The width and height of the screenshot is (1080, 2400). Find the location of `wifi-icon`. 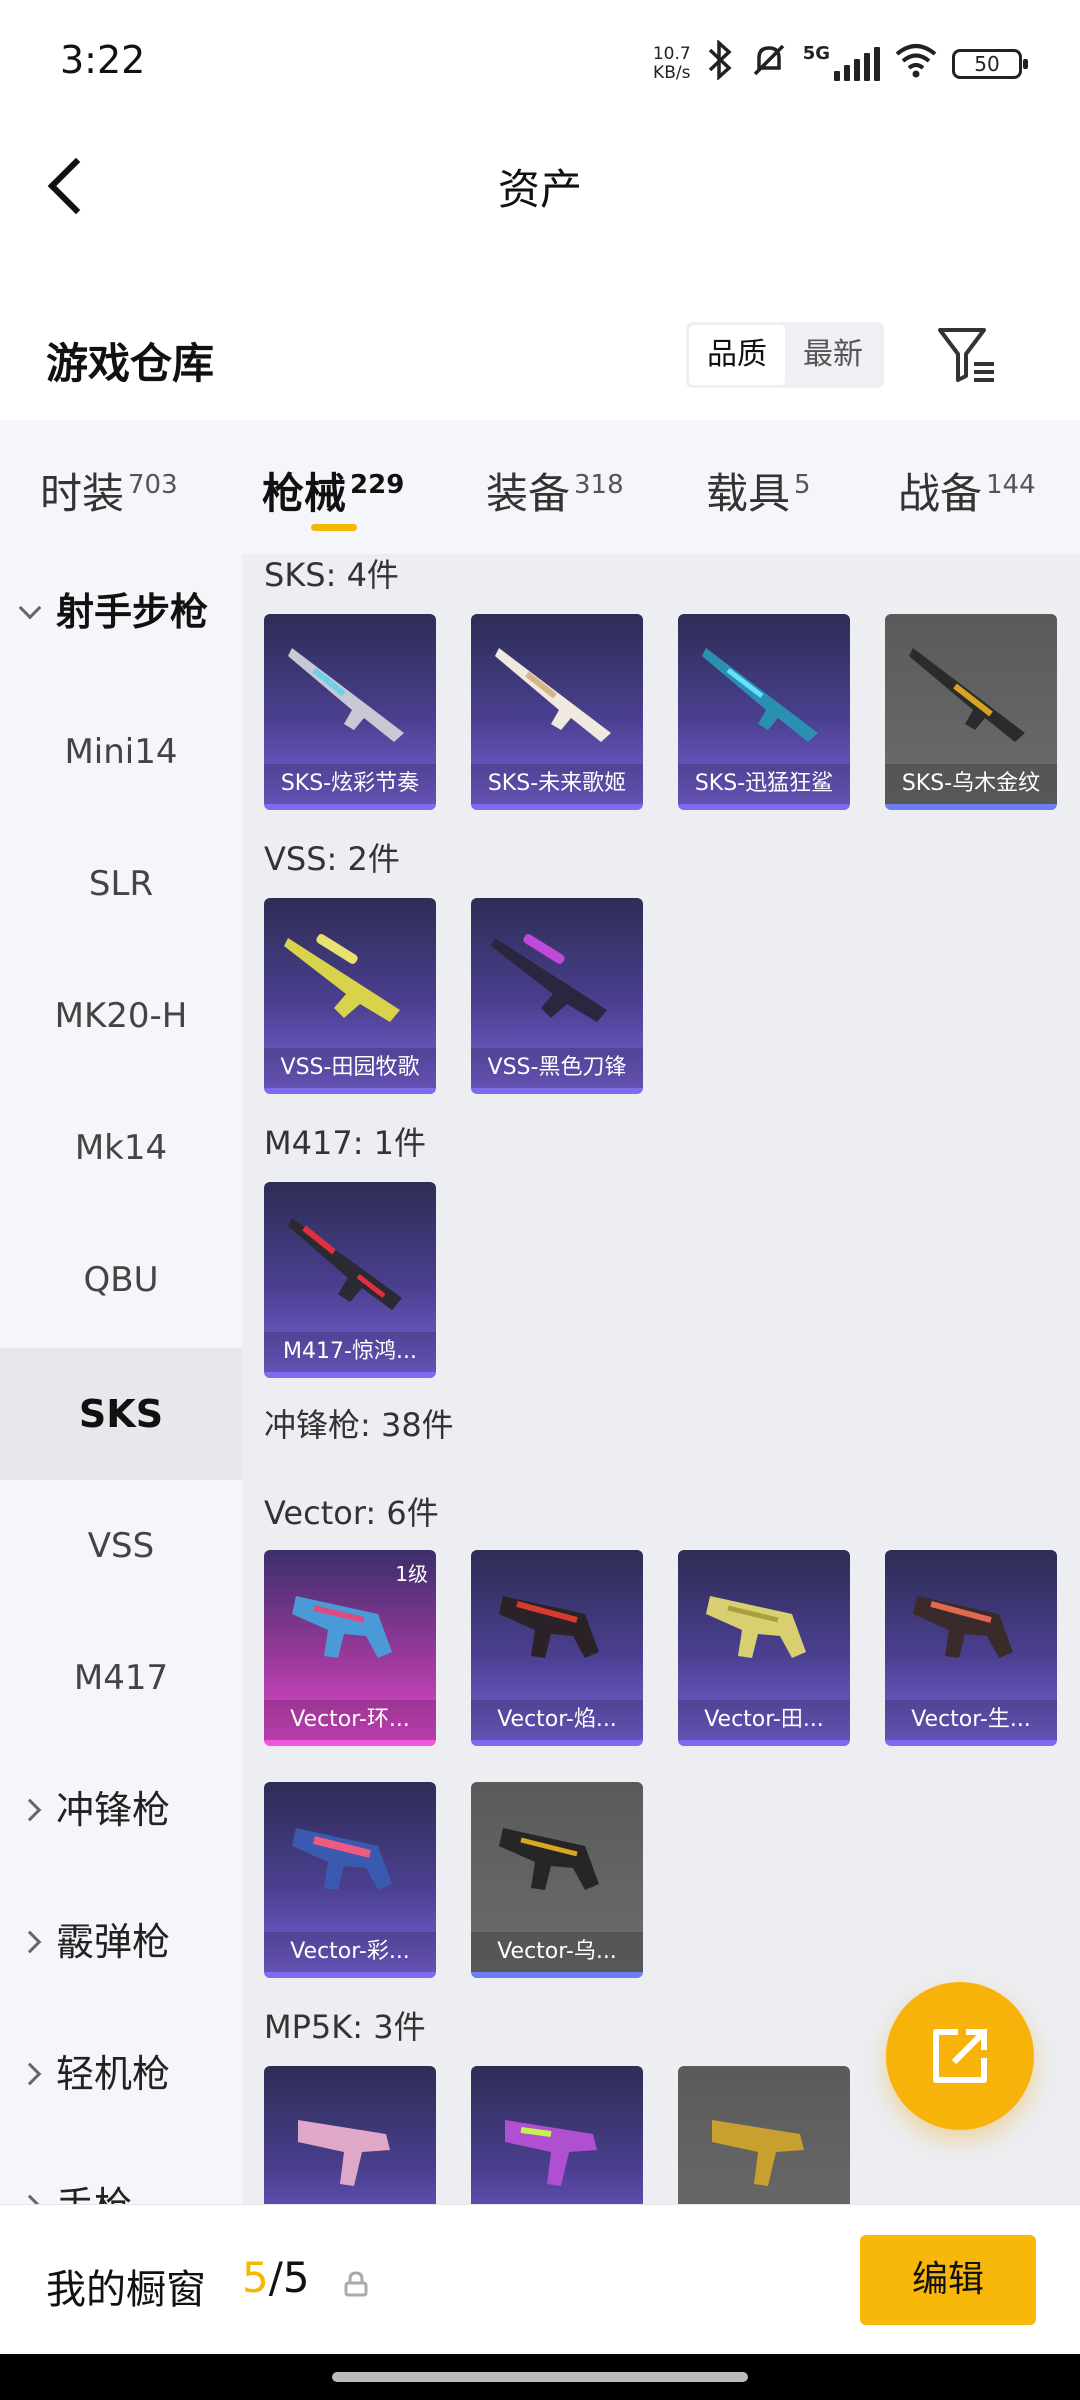

wifi-icon is located at coordinates (916, 64).